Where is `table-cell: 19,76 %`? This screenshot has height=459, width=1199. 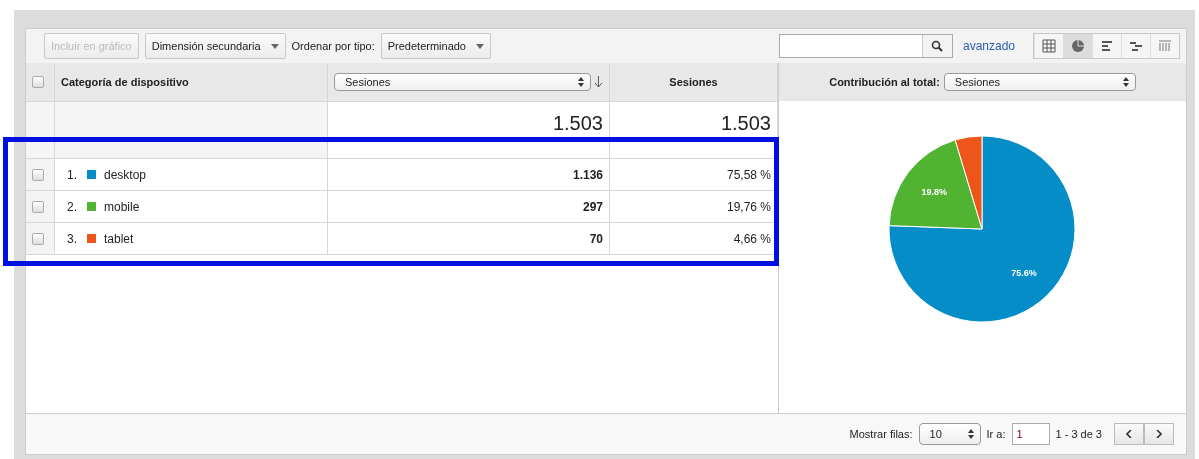
table-cell: 19,76 % is located at coordinates (748, 206).